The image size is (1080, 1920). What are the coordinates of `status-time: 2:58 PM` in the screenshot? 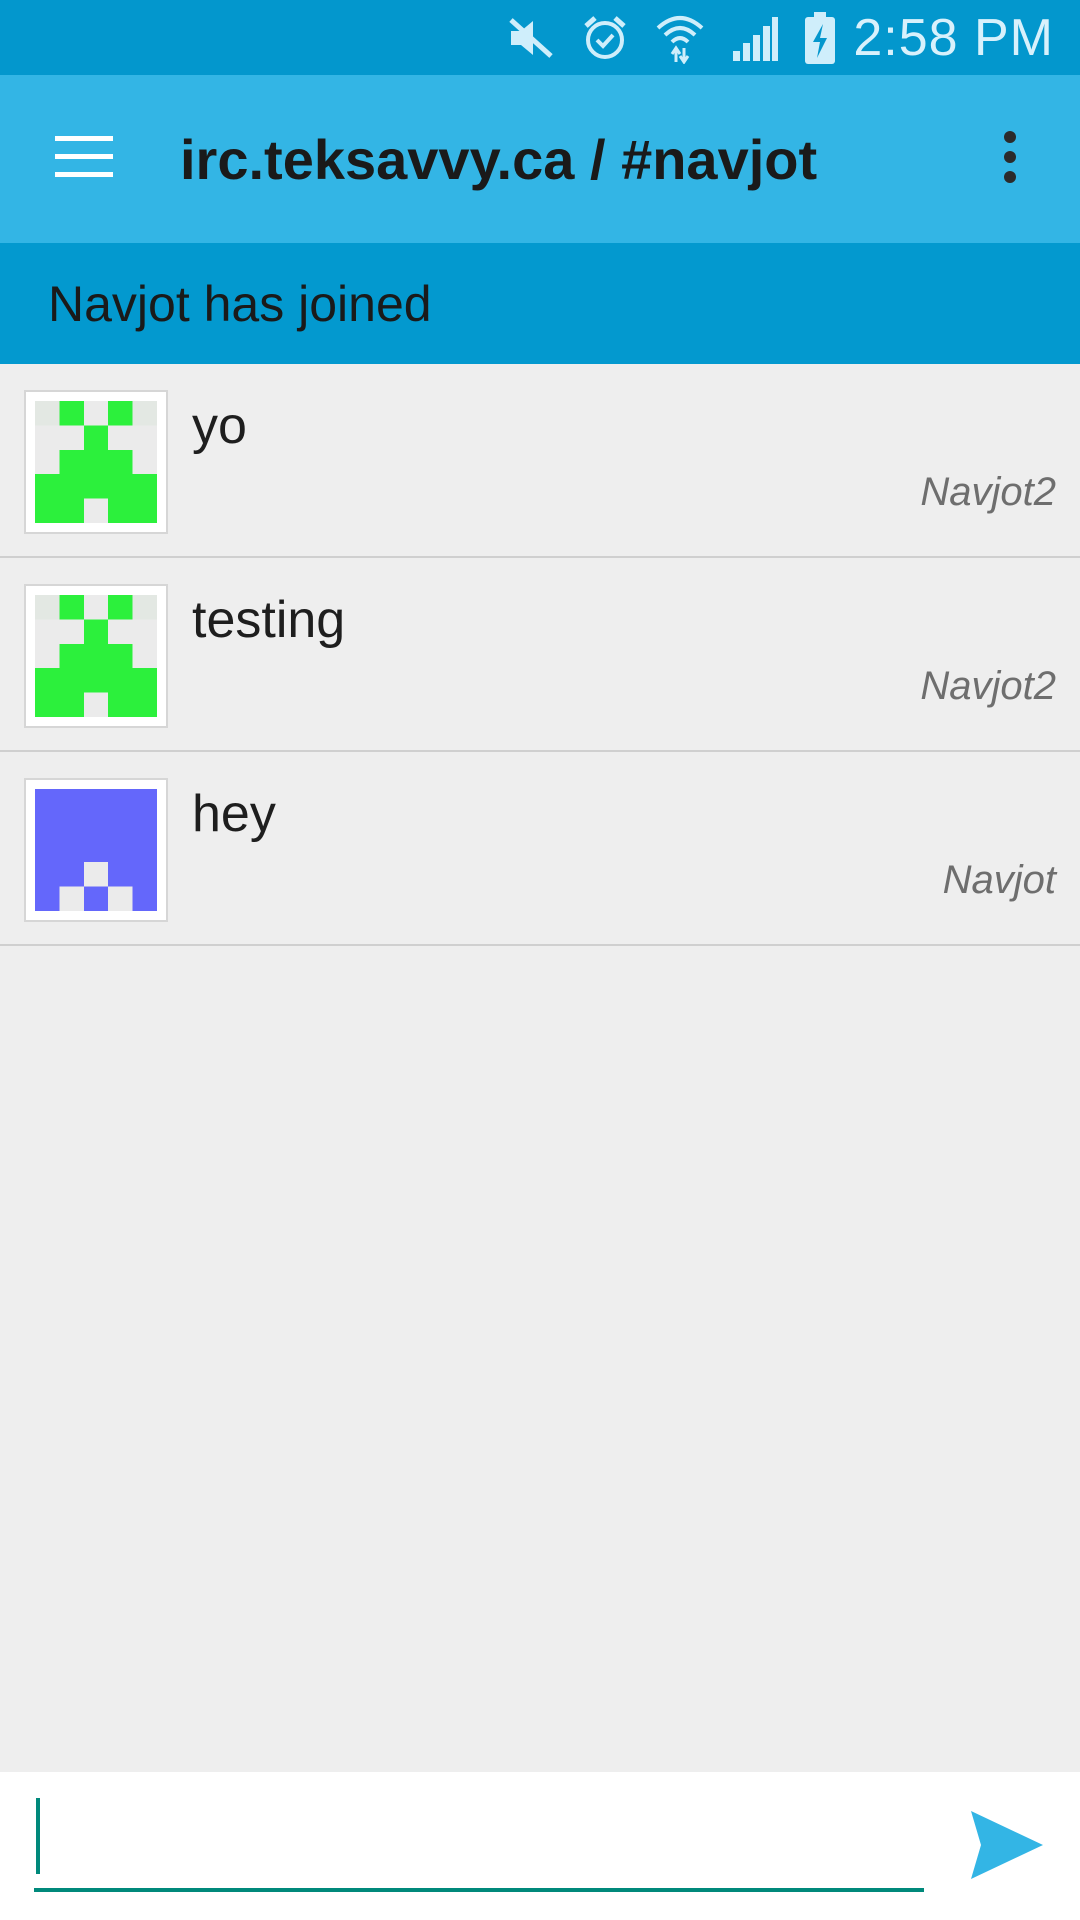 It's located at (953, 37).